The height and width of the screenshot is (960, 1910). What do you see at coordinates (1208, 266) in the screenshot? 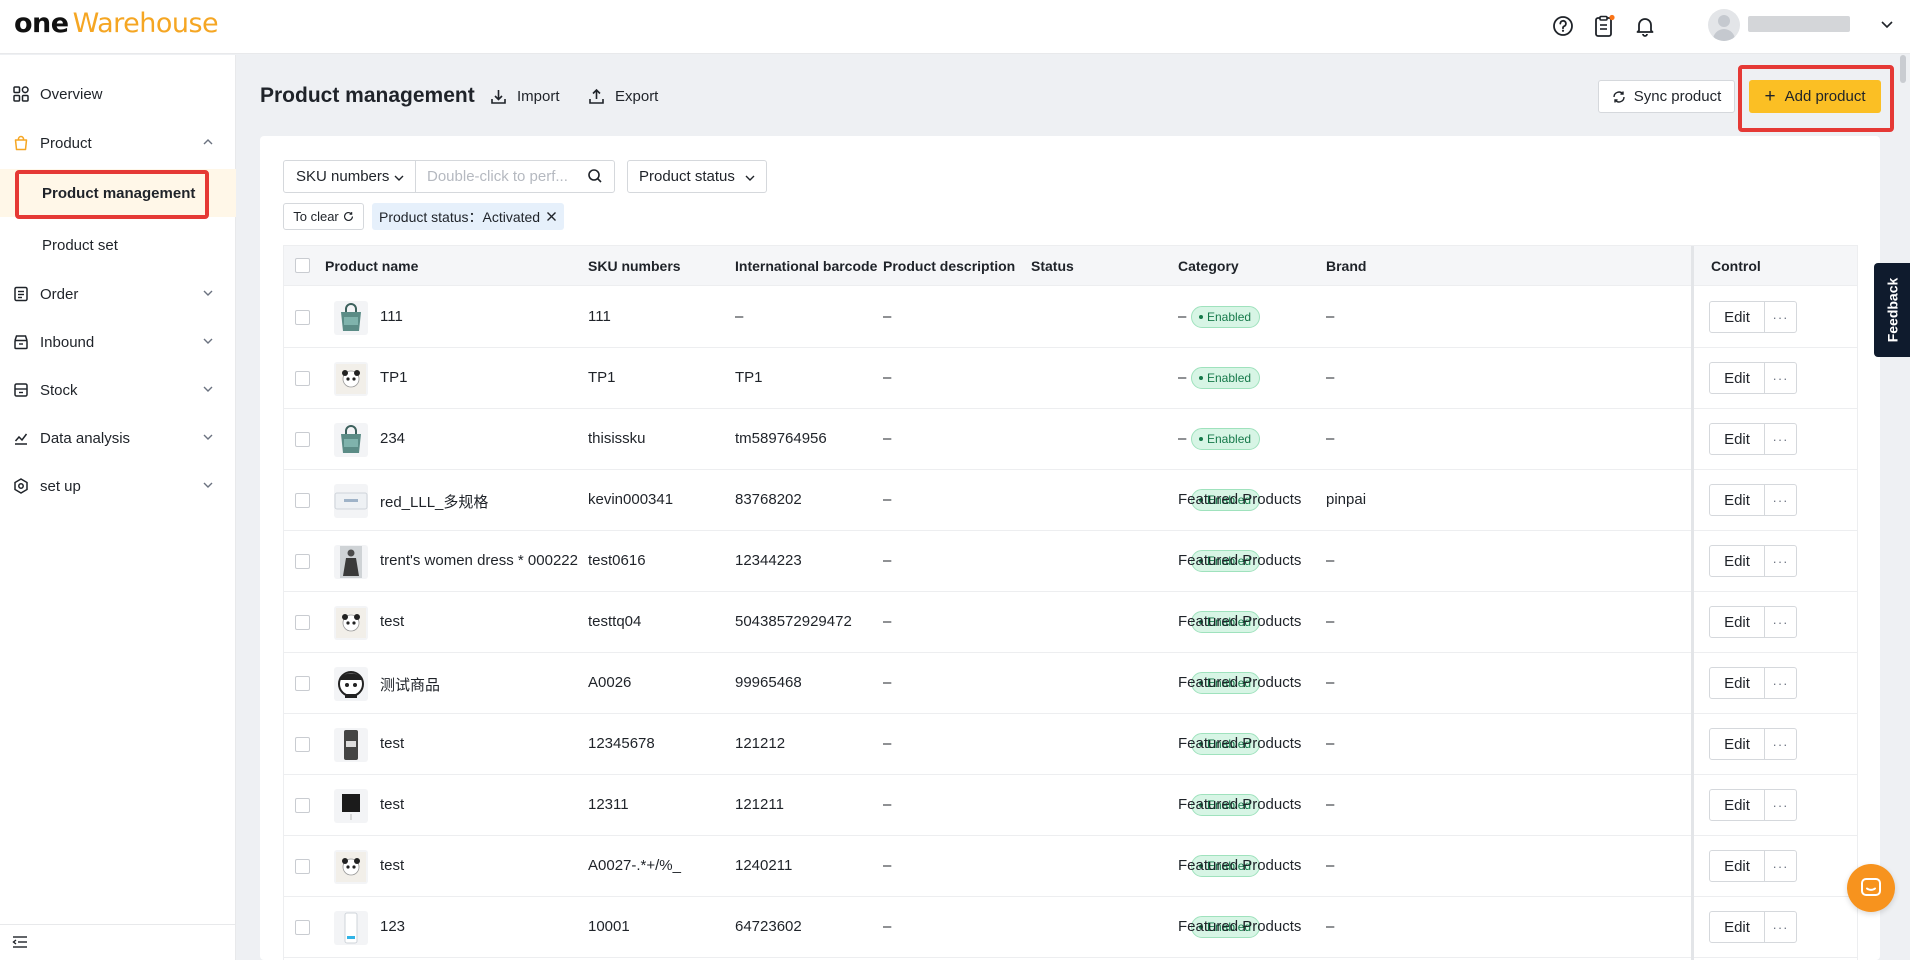
I see `column-header-category: Category` at bounding box center [1208, 266].